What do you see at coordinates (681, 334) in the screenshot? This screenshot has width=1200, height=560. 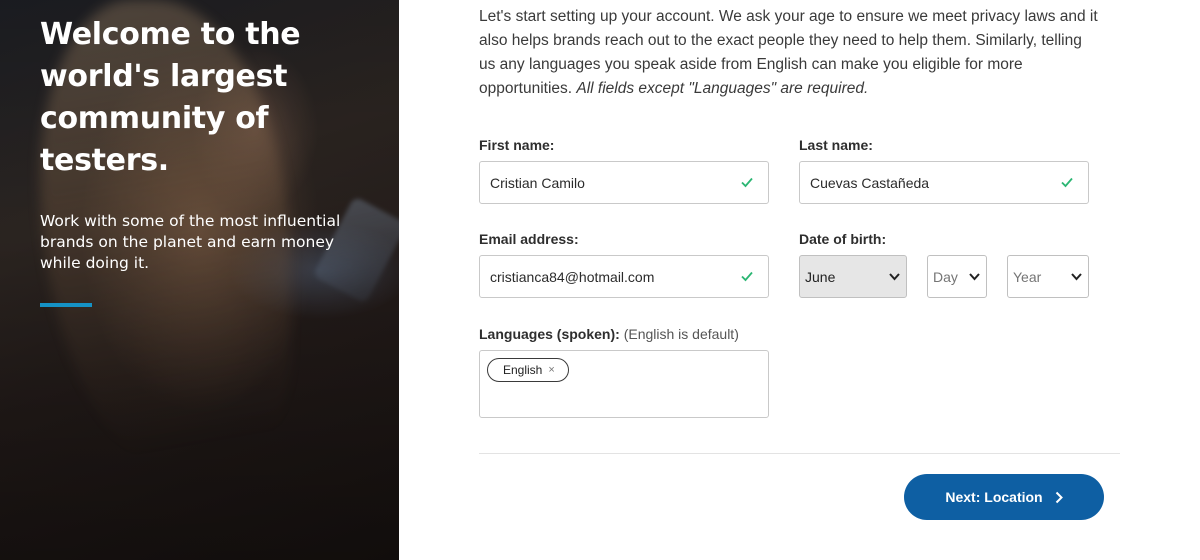 I see `languages-hint: (English is default)` at bounding box center [681, 334].